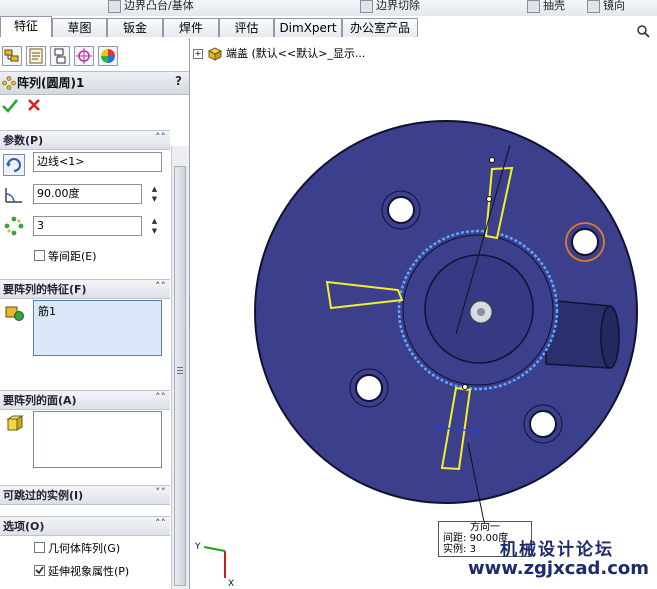 The width and height of the screenshot is (657, 589). I want to click on boundary-cut-icon, so click(366, 6).